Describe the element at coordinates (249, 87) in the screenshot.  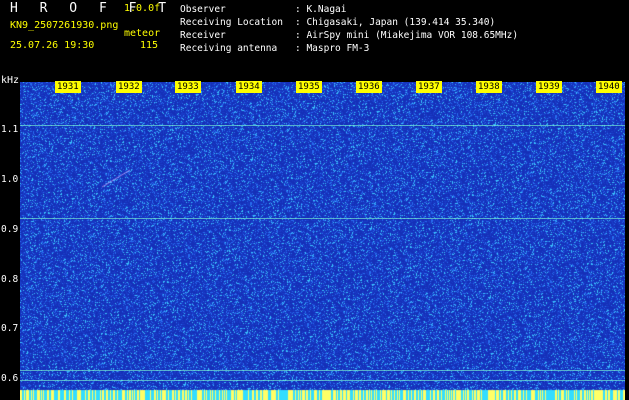
I see `time-label: 1934` at that location.